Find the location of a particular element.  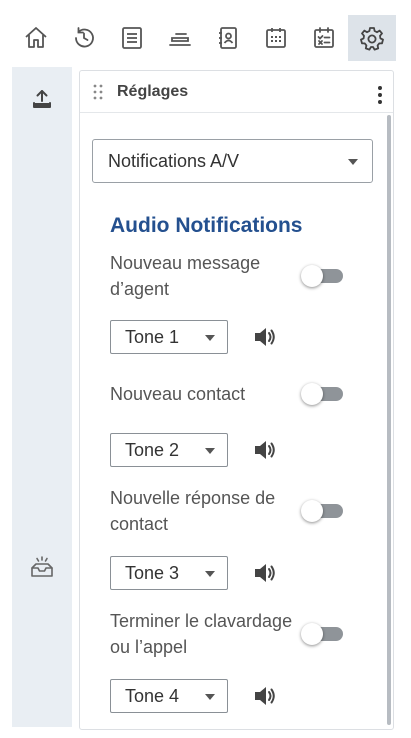

notification-label: Nouvelle réponse de contact is located at coordinates (193, 511).